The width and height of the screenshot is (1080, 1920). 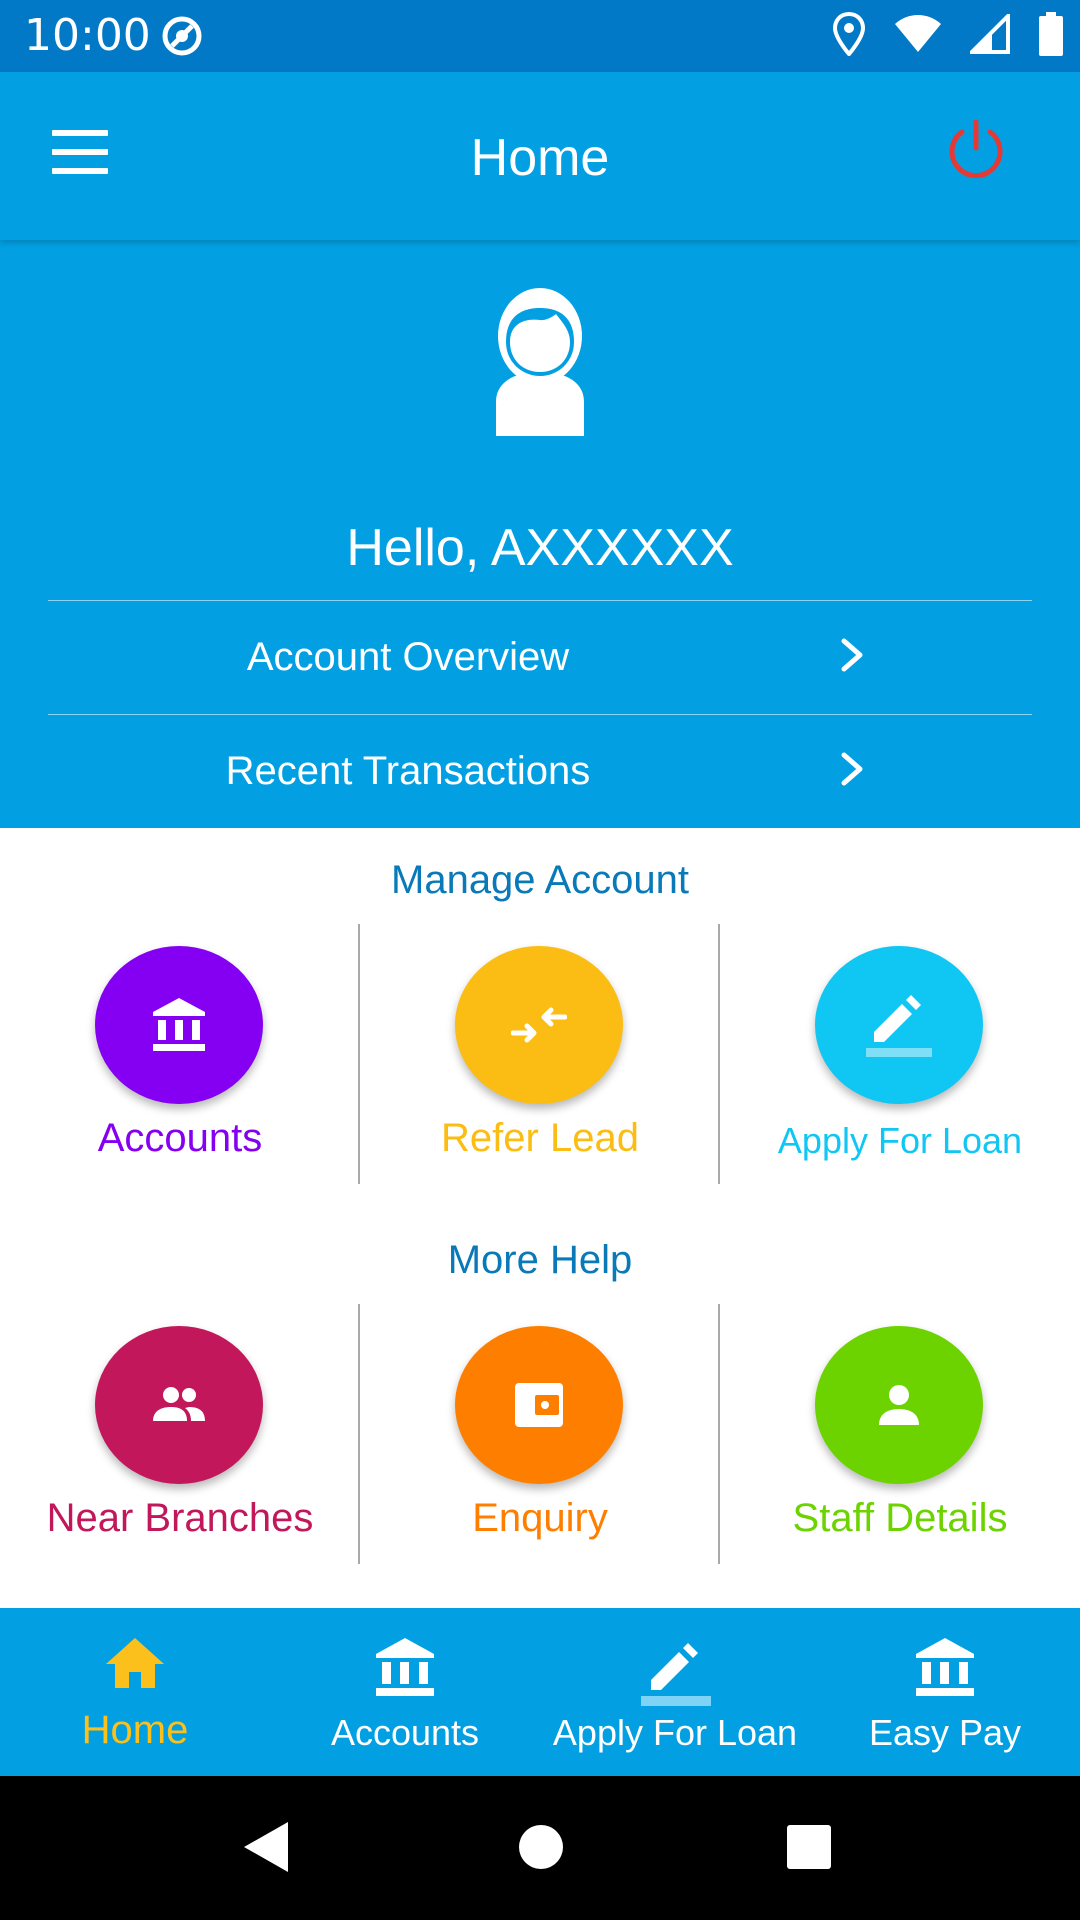 I want to click on manage-account-title: Manage Account, so click(x=540, y=880).